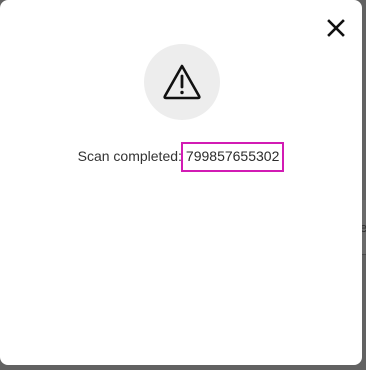  I want to click on warning-triangle-icon, so click(182, 82).